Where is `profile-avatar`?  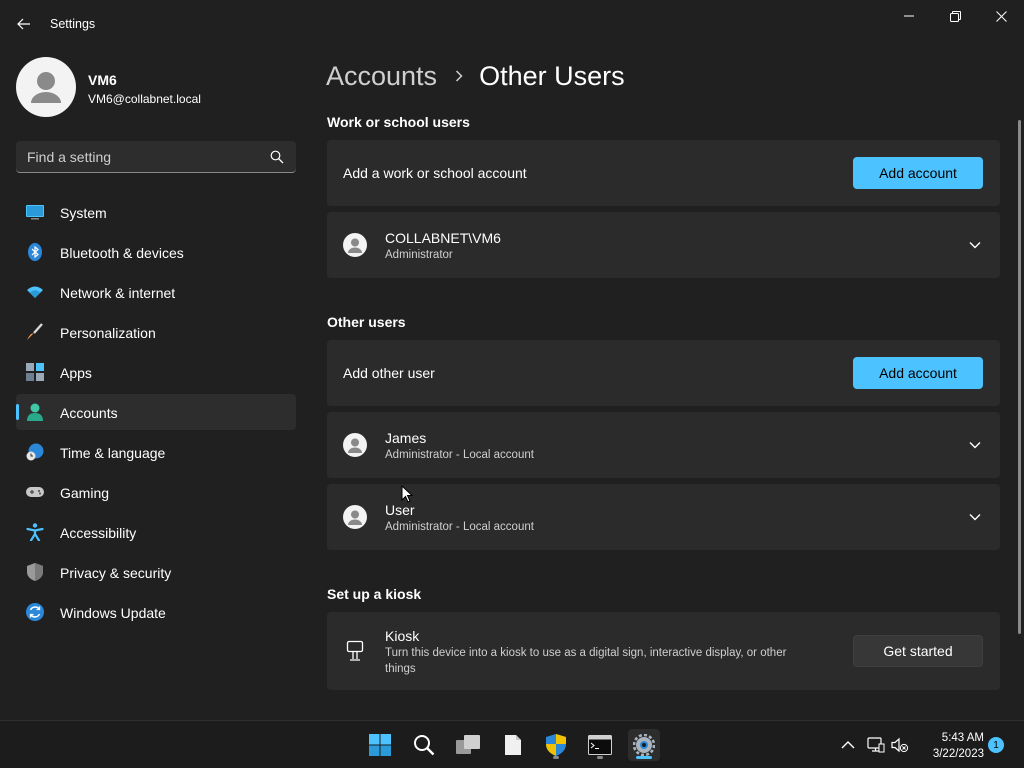
profile-avatar is located at coordinates (46, 87).